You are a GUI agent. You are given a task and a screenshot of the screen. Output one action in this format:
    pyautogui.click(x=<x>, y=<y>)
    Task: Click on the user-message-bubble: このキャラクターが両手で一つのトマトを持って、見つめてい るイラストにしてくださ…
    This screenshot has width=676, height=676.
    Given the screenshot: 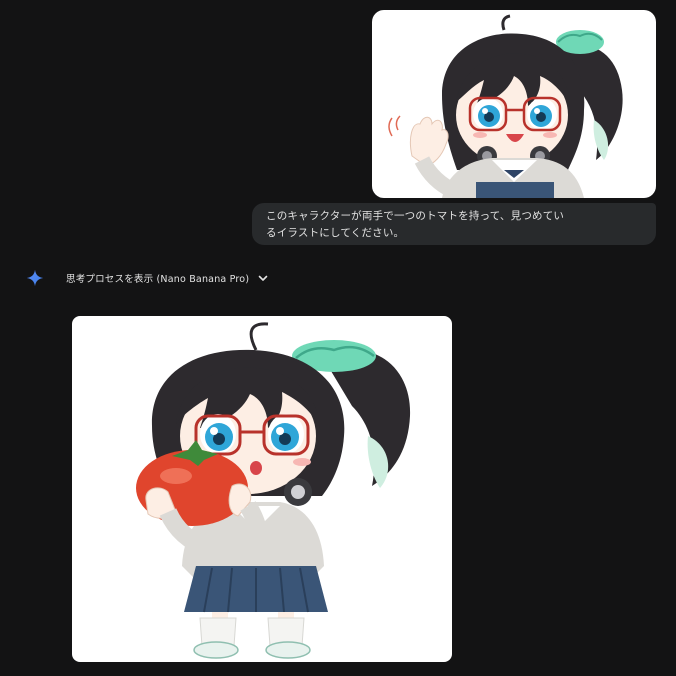 What is the action you would take?
    pyautogui.click(x=454, y=224)
    